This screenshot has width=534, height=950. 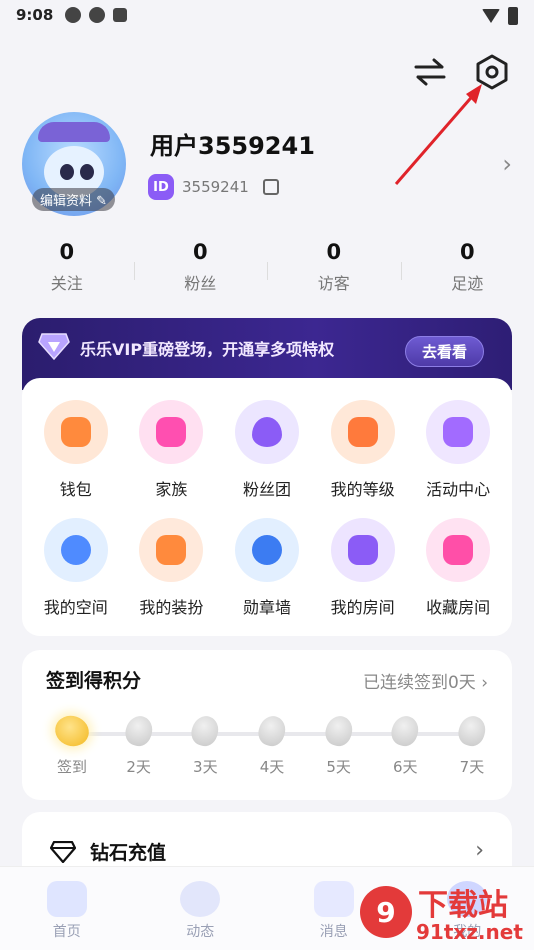 What do you see at coordinates (66, 283) in the screenshot?
I see `stat-label: 关注` at bounding box center [66, 283].